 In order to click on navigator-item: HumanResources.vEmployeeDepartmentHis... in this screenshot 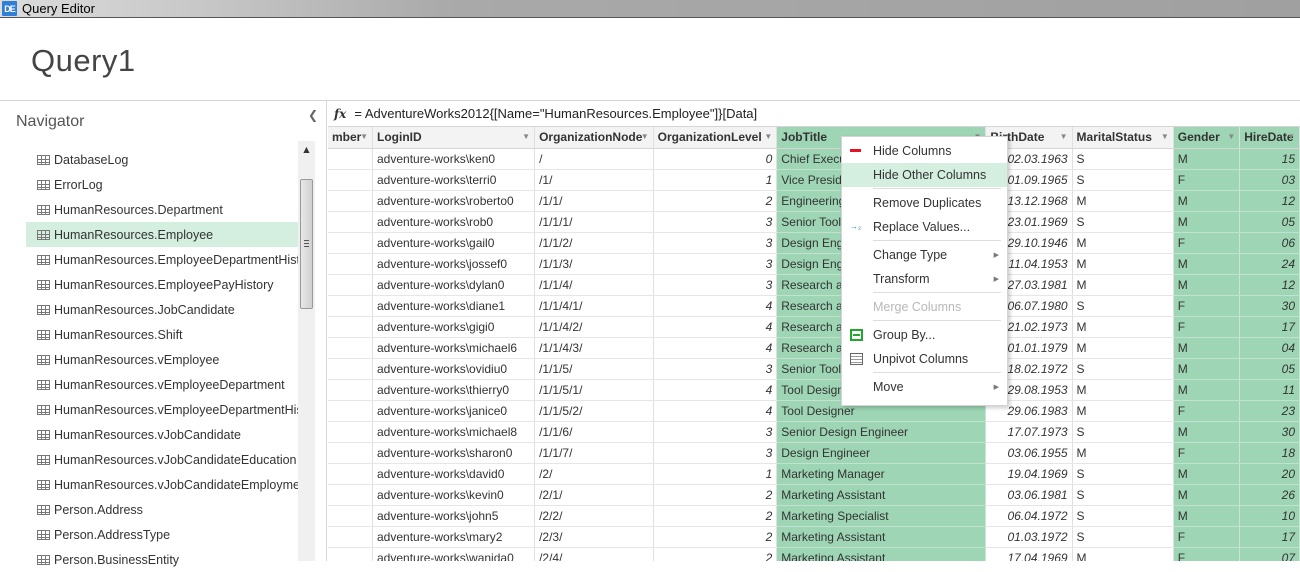, I will do `click(162, 409)`.